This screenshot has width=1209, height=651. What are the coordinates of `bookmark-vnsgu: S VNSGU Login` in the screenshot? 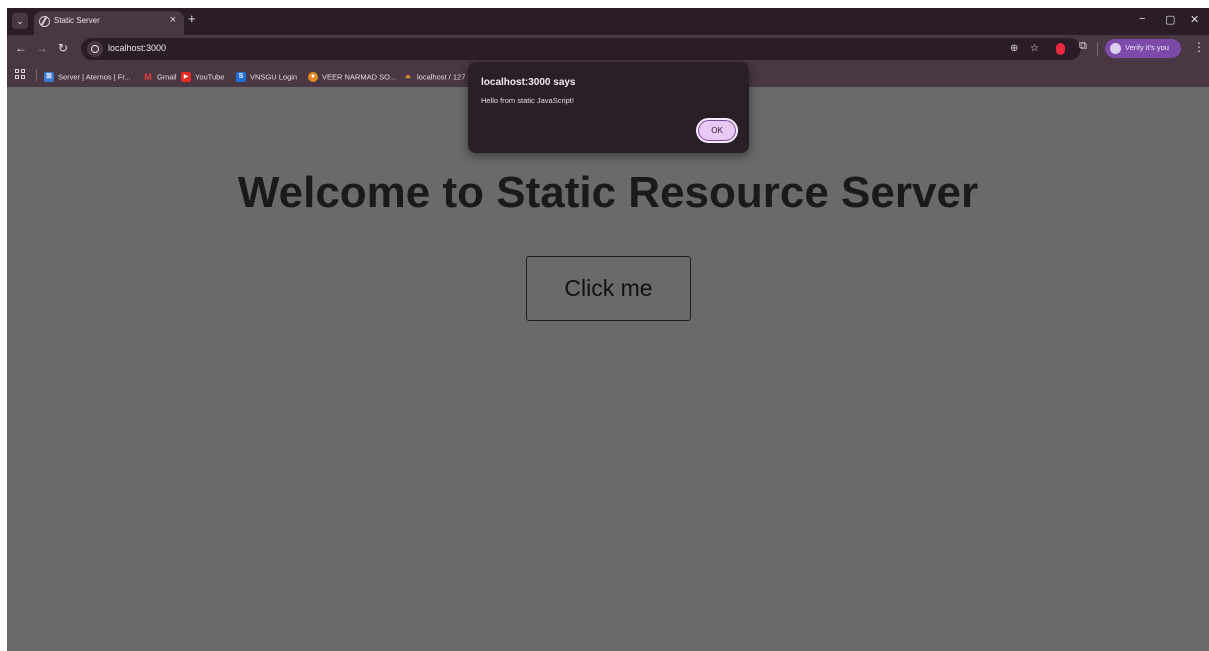 It's located at (266, 75).